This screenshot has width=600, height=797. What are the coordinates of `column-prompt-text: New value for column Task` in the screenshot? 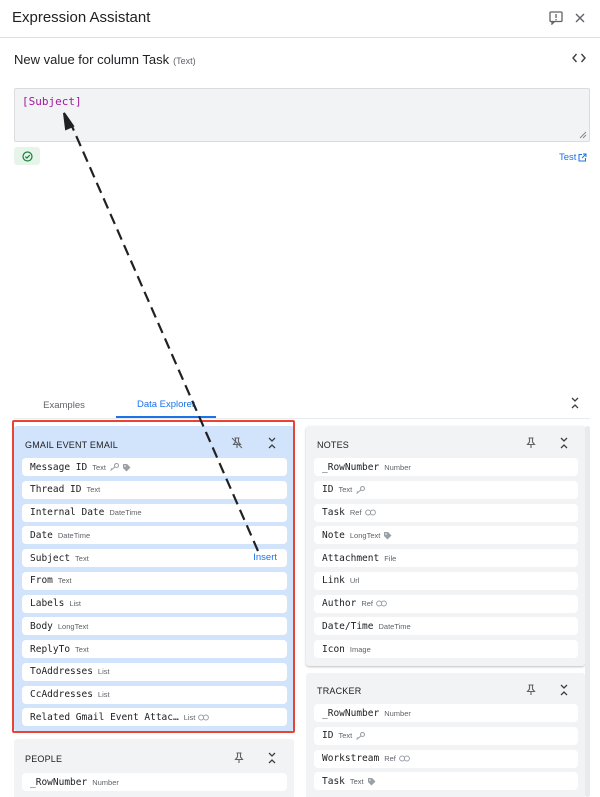 It's located at (92, 59).